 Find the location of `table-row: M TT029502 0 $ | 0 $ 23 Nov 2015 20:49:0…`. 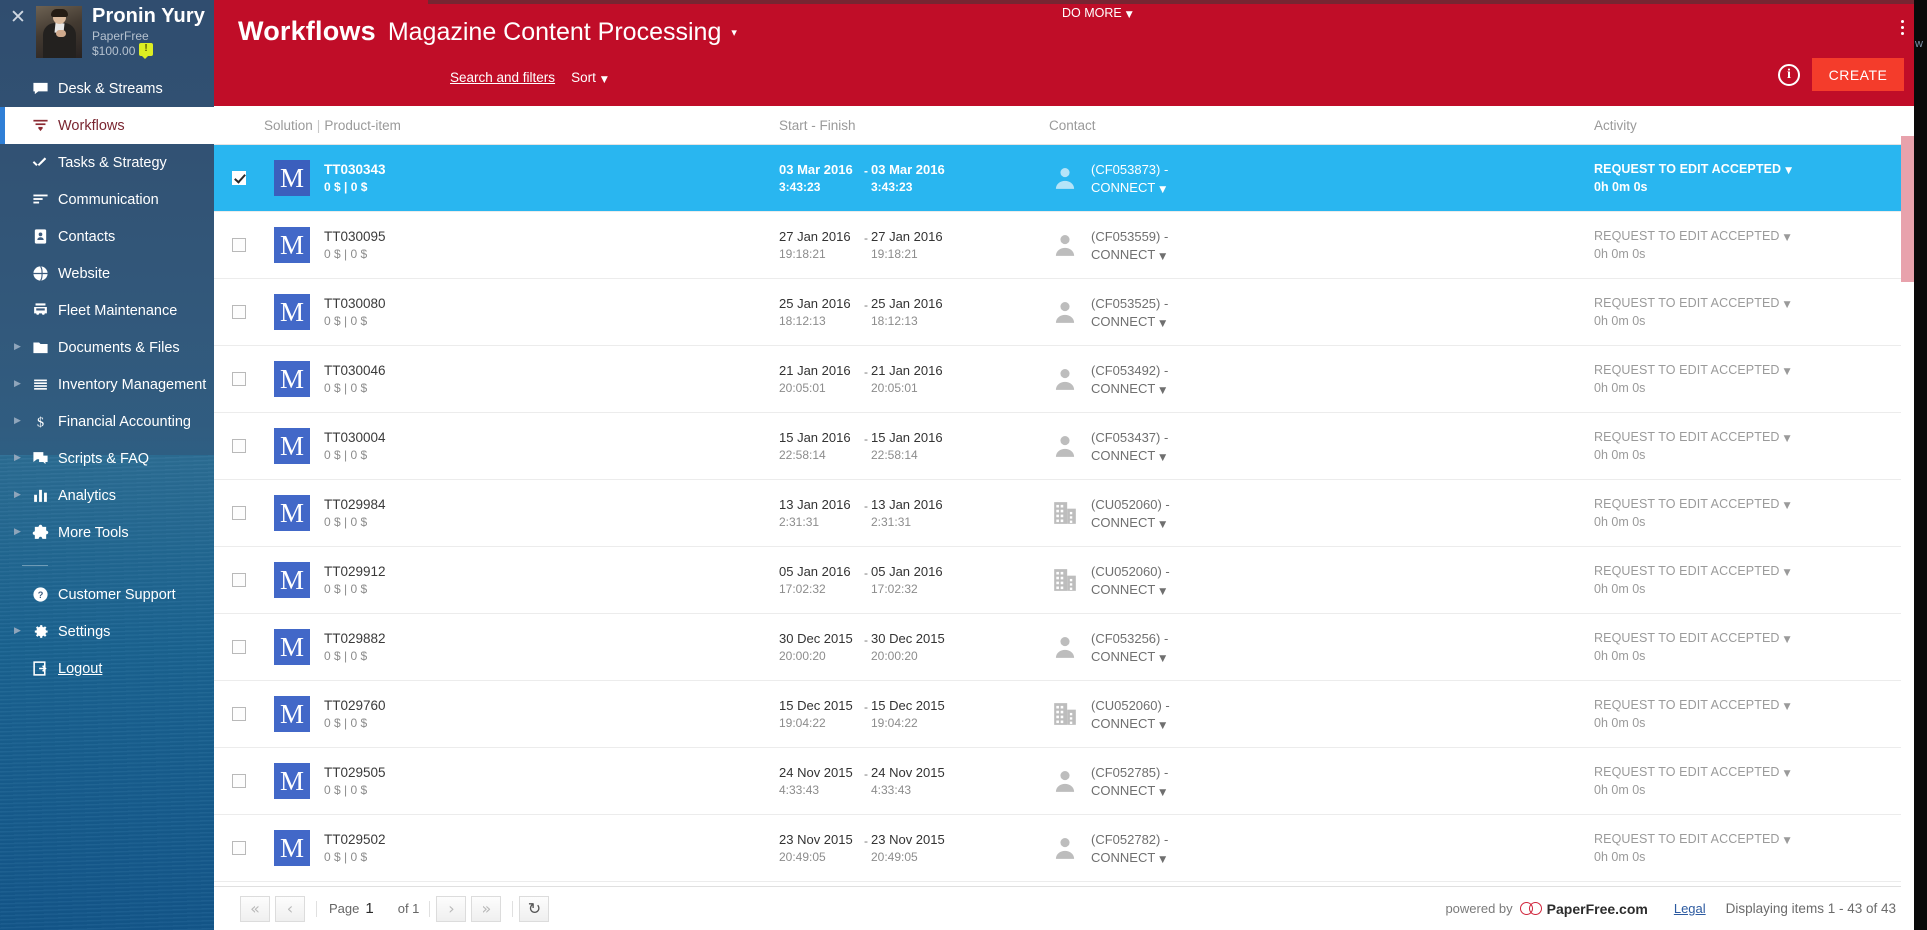

table-row: M TT029502 0 $ | 0 $ 23 Nov 2015 20:49:0… is located at coordinates (1064, 848).